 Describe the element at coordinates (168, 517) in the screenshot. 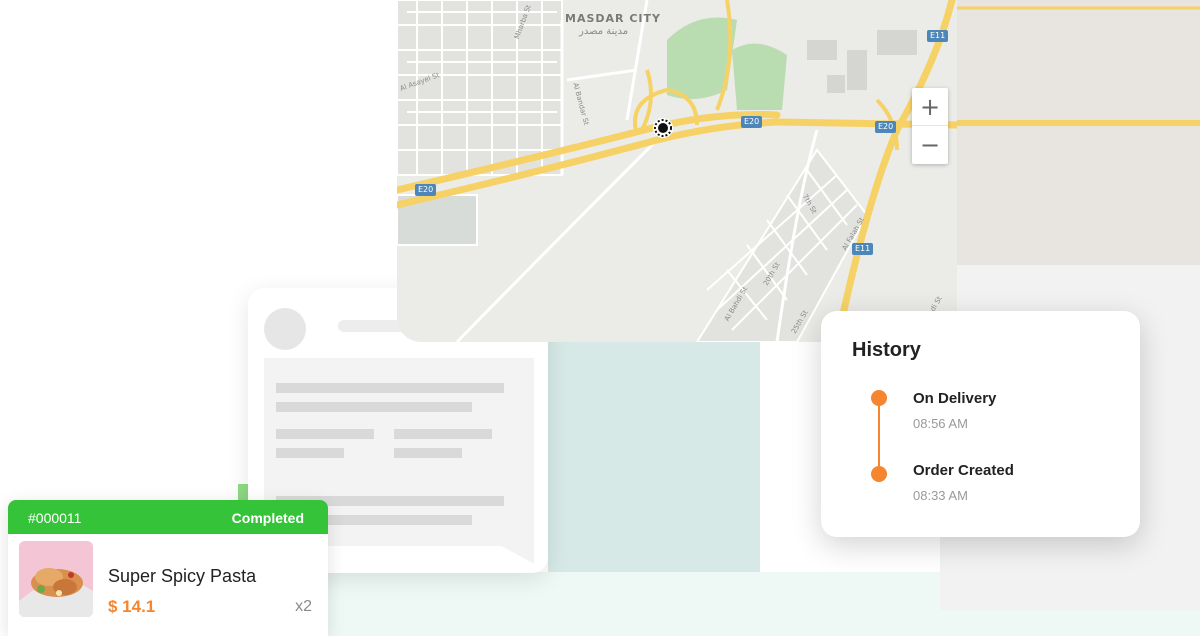

I see `order-header: #000011 Completed` at that location.